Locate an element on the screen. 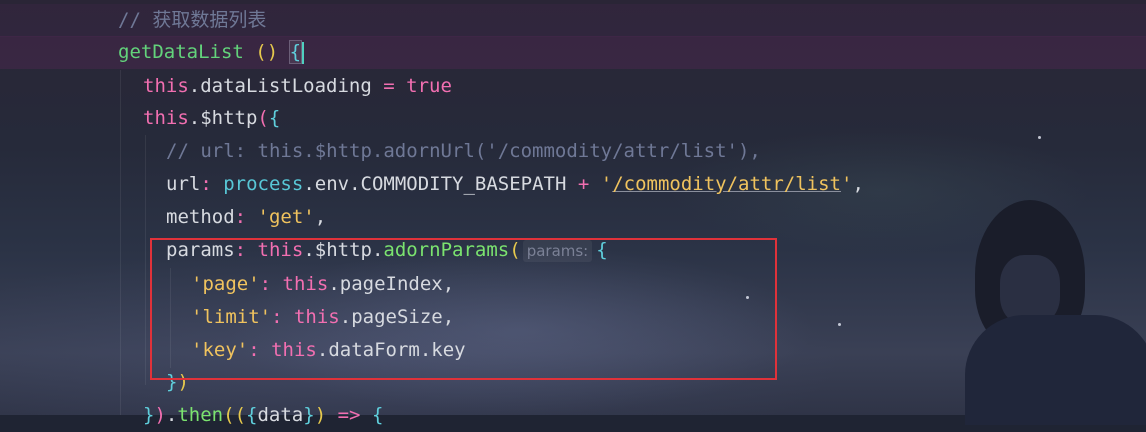 This screenshot has width=1146, height=432. code-token: = is located at coordinates (389, 86).